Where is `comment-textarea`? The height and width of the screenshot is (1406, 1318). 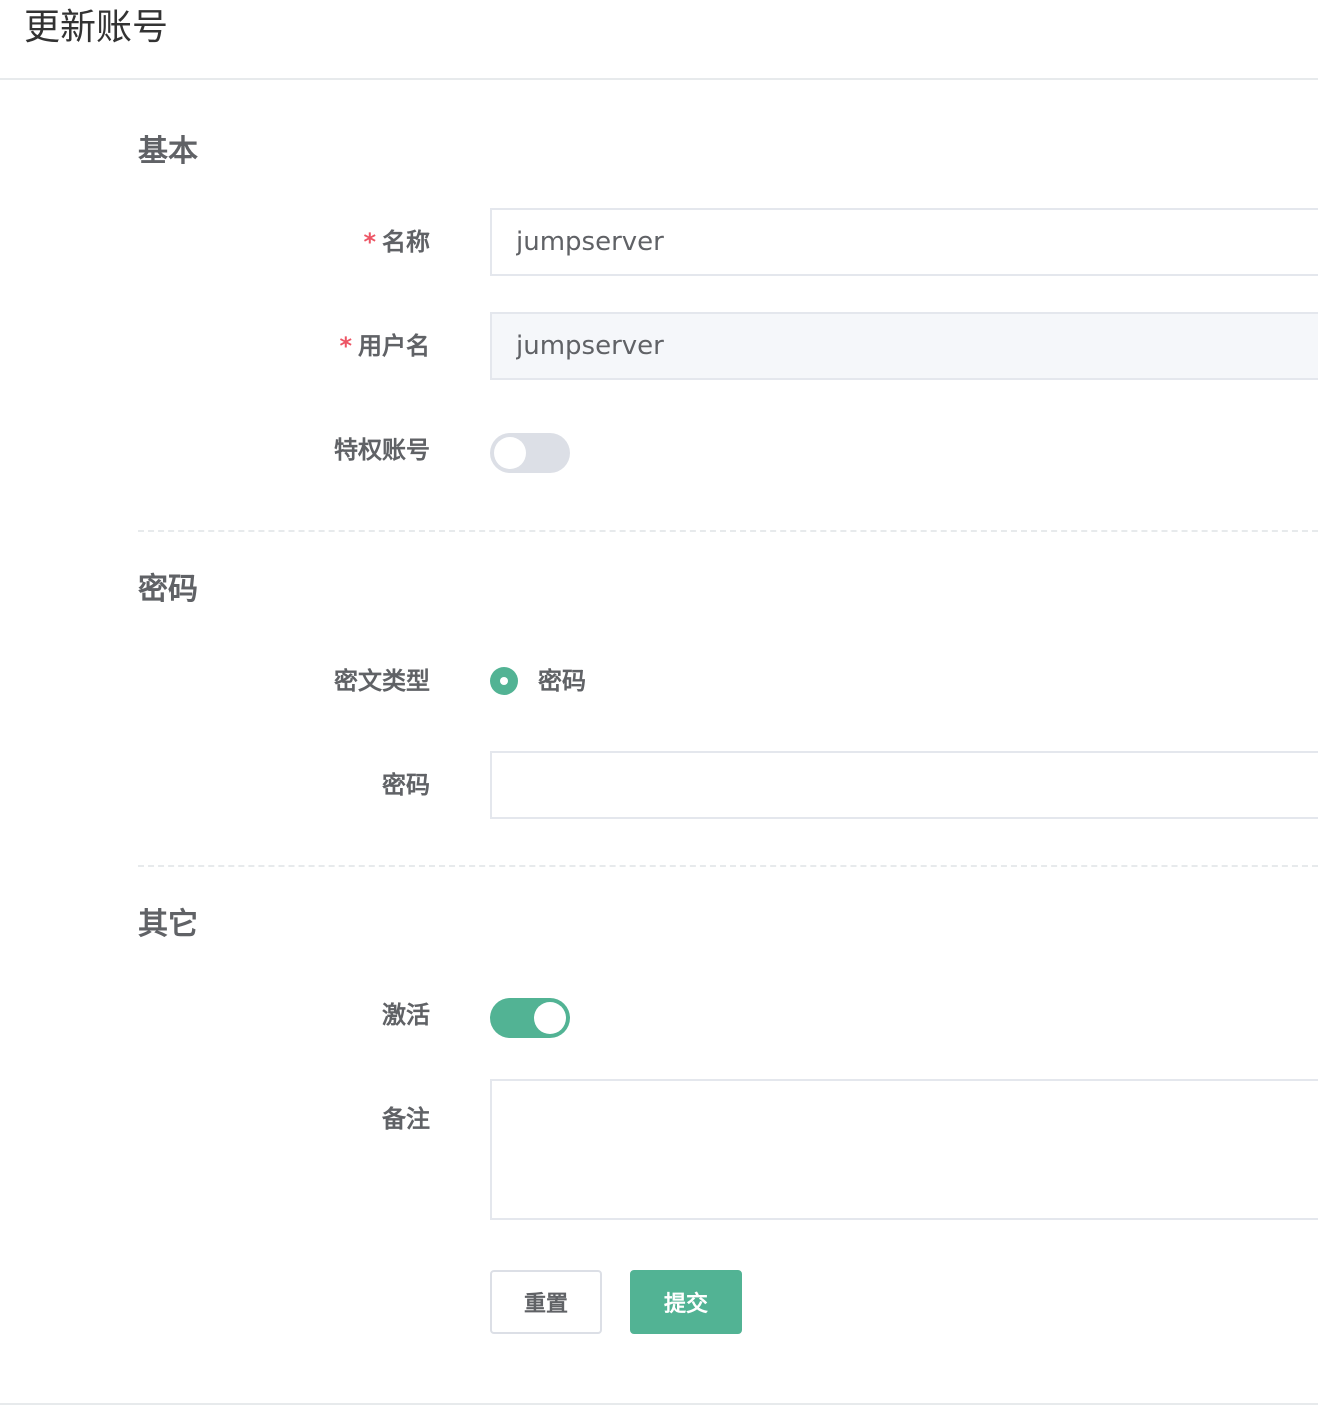 comment-textarea is located at coordinates (904, 1149).